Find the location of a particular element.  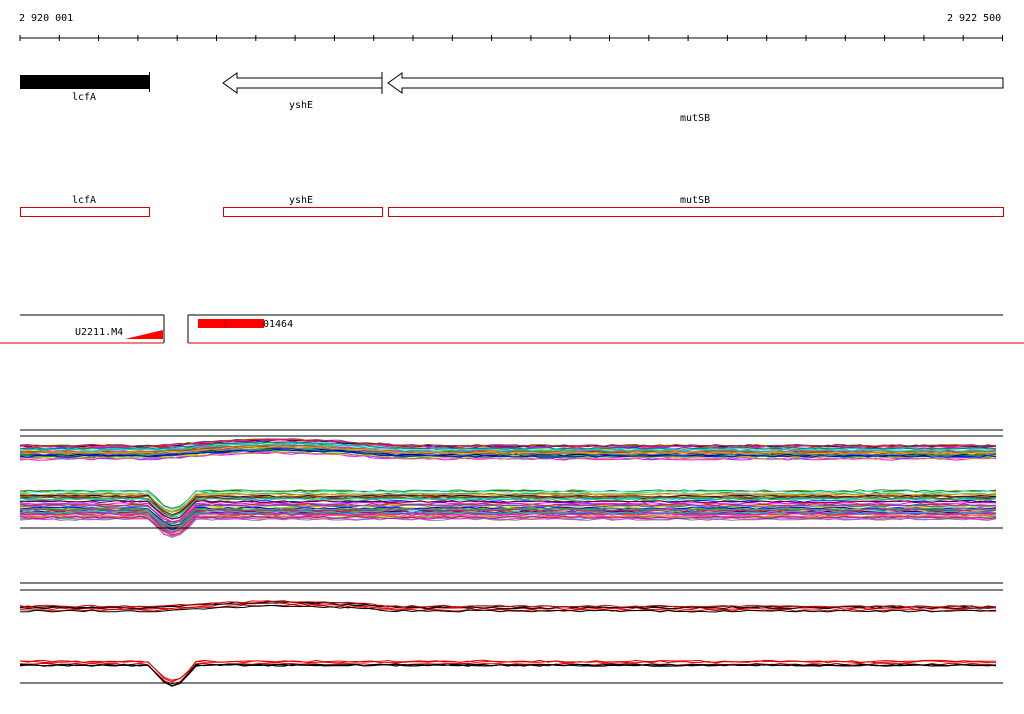

probe-label-left: U2211.M4 is located at coordinates (99, 332).